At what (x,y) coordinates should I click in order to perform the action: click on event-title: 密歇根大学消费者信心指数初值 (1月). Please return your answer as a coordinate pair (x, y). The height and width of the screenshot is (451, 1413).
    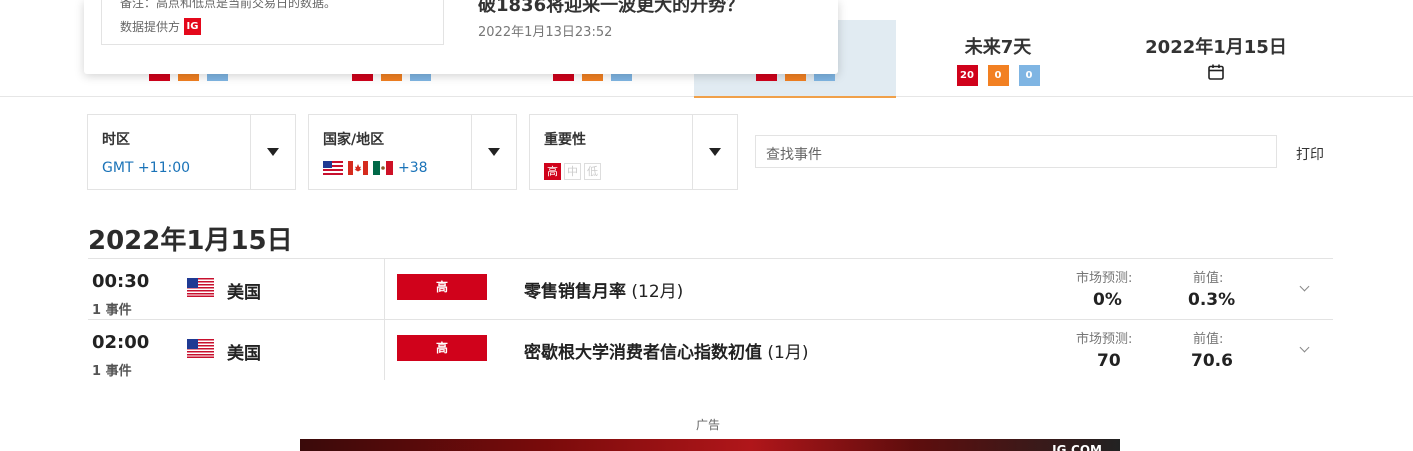
    Looking at the image, I should click on (666, 350).